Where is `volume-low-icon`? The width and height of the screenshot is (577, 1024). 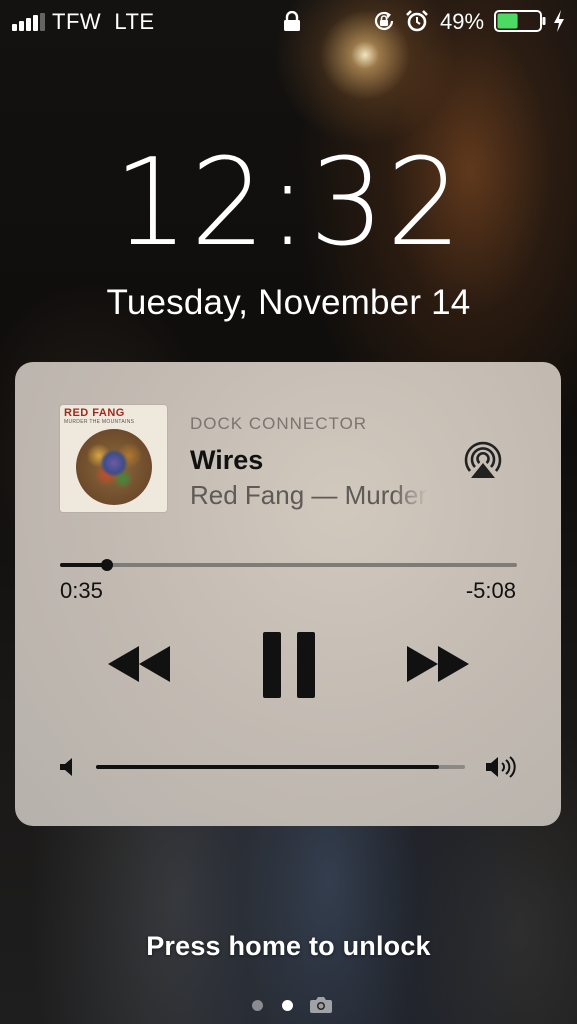
volume-low-icon is located at coordinates (66, 767).